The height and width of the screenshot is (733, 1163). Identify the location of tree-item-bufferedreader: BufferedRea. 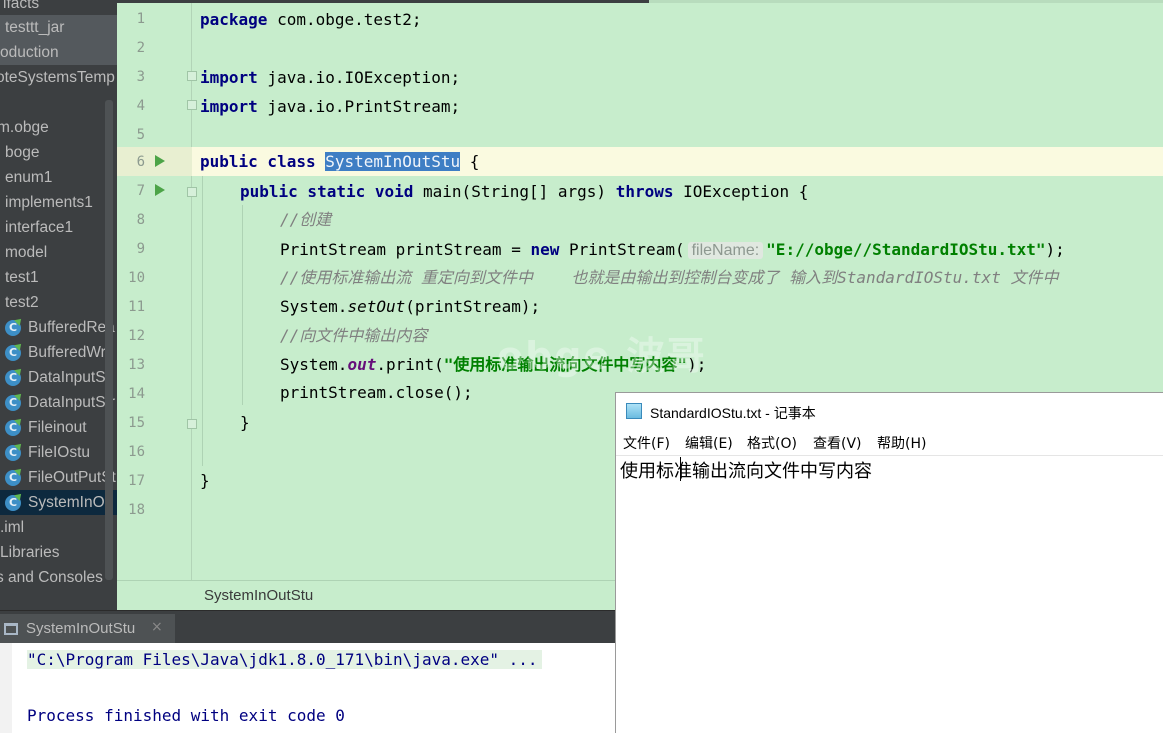
(58, 327).